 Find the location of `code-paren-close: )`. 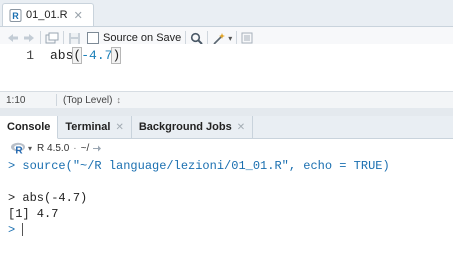

code-paren-close: ) is located at coordinates (116, 55).